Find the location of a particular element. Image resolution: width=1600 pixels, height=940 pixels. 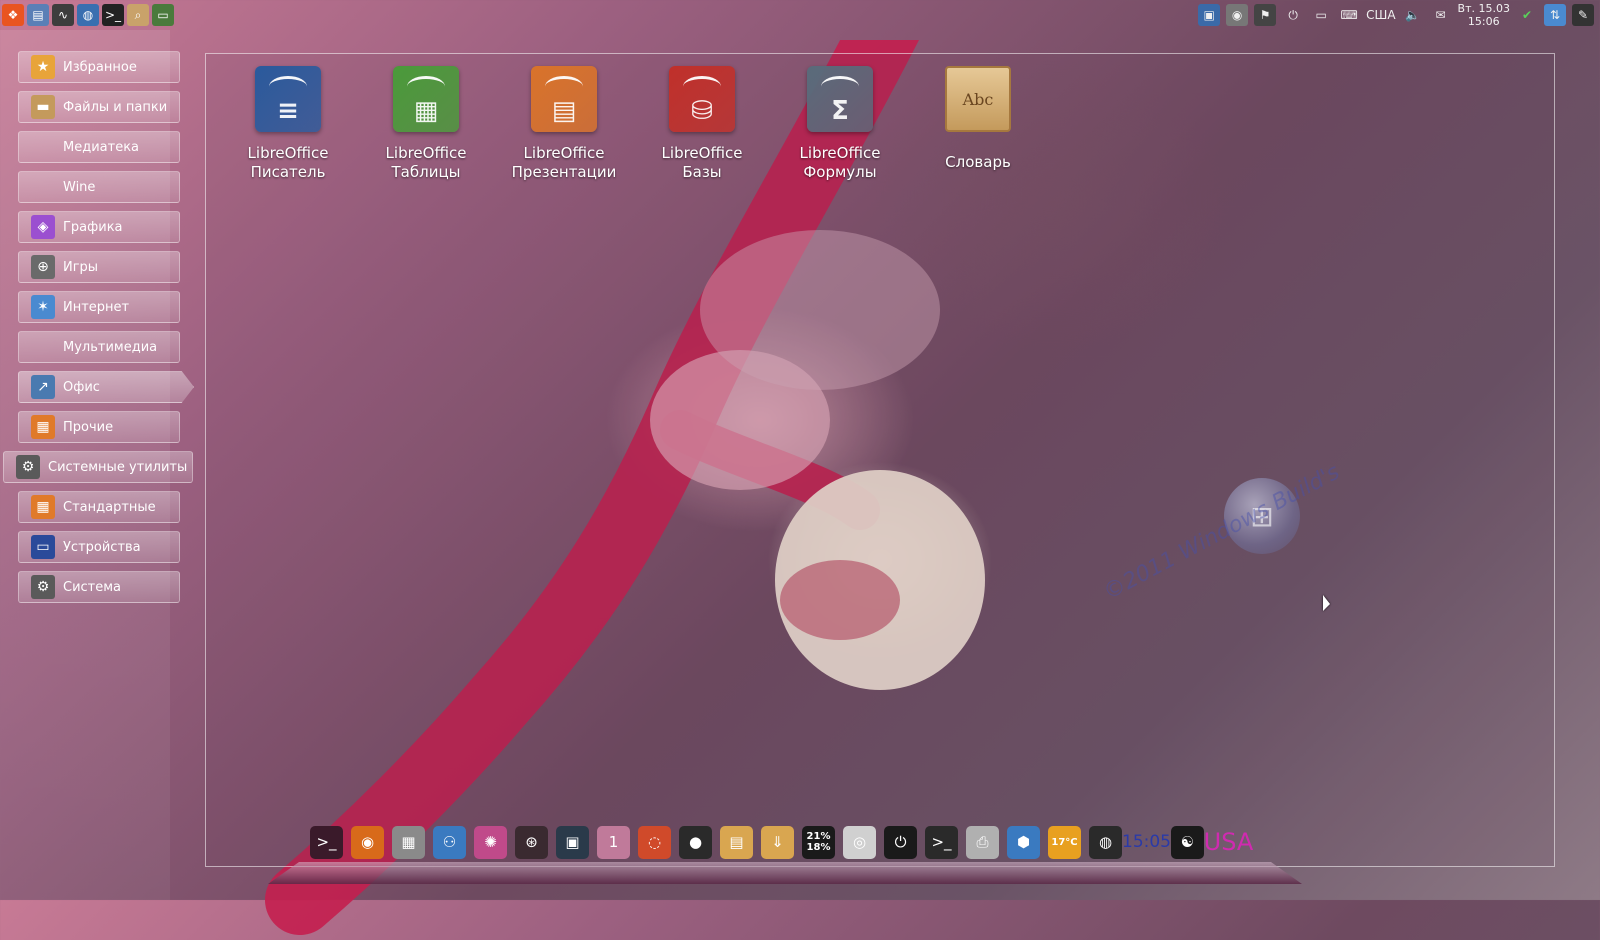

keyboard-layout-icon-text: USA is located at coordinates (1228, 842).